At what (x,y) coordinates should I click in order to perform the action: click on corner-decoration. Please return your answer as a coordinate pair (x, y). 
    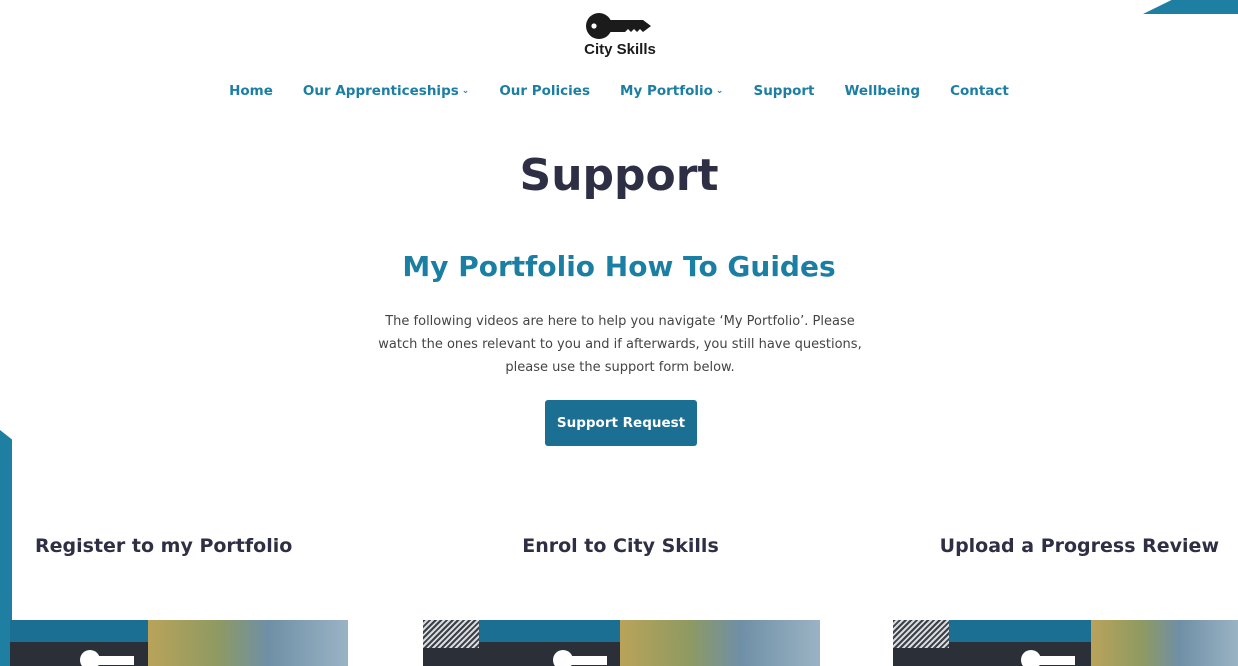
    Looking at the image, I should click on (1190, 7).